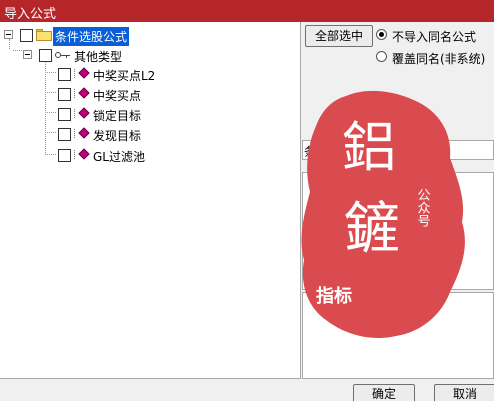 This screenshot has width=494, height=401. What do you see at coordinates (334, 296) in the screenshot?
I see `seal-bottom-text: 指标` at bounding box center [334, 296].